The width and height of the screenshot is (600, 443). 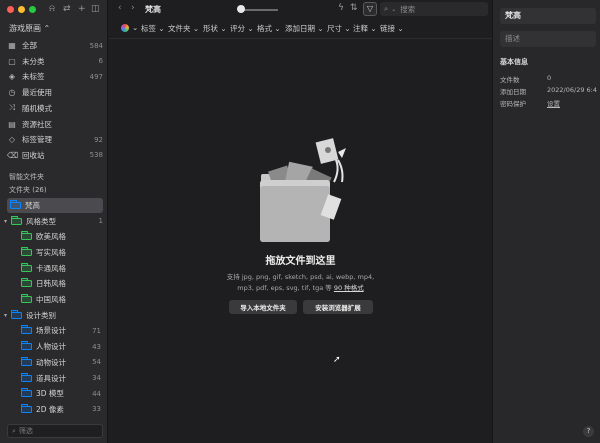 I want to click on filter-color-chevron: ⌄, so click(x=135, y=27).